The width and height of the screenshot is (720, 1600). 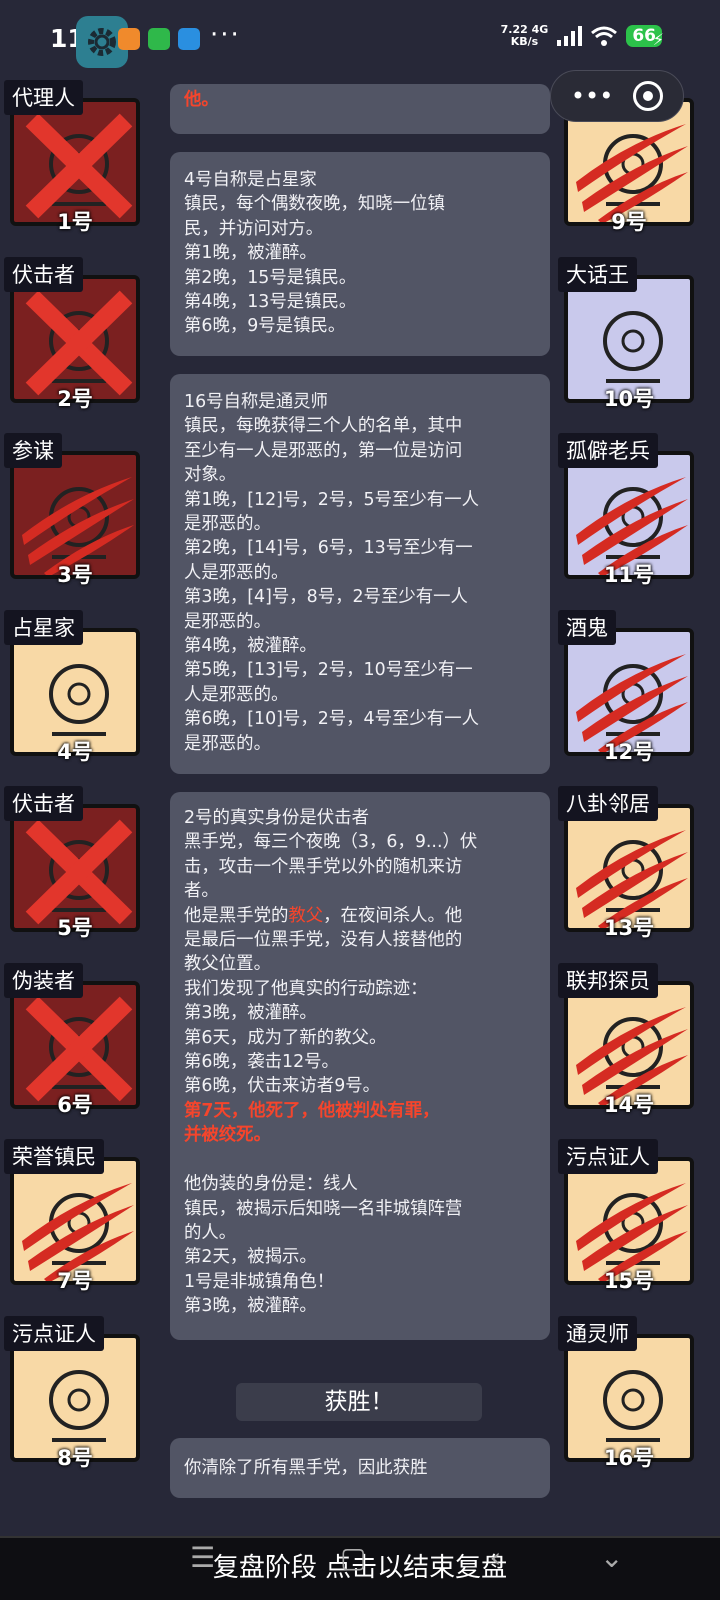 I want to click on player-card: 荣誉镇民 7号, so click(x=72, y=1216).